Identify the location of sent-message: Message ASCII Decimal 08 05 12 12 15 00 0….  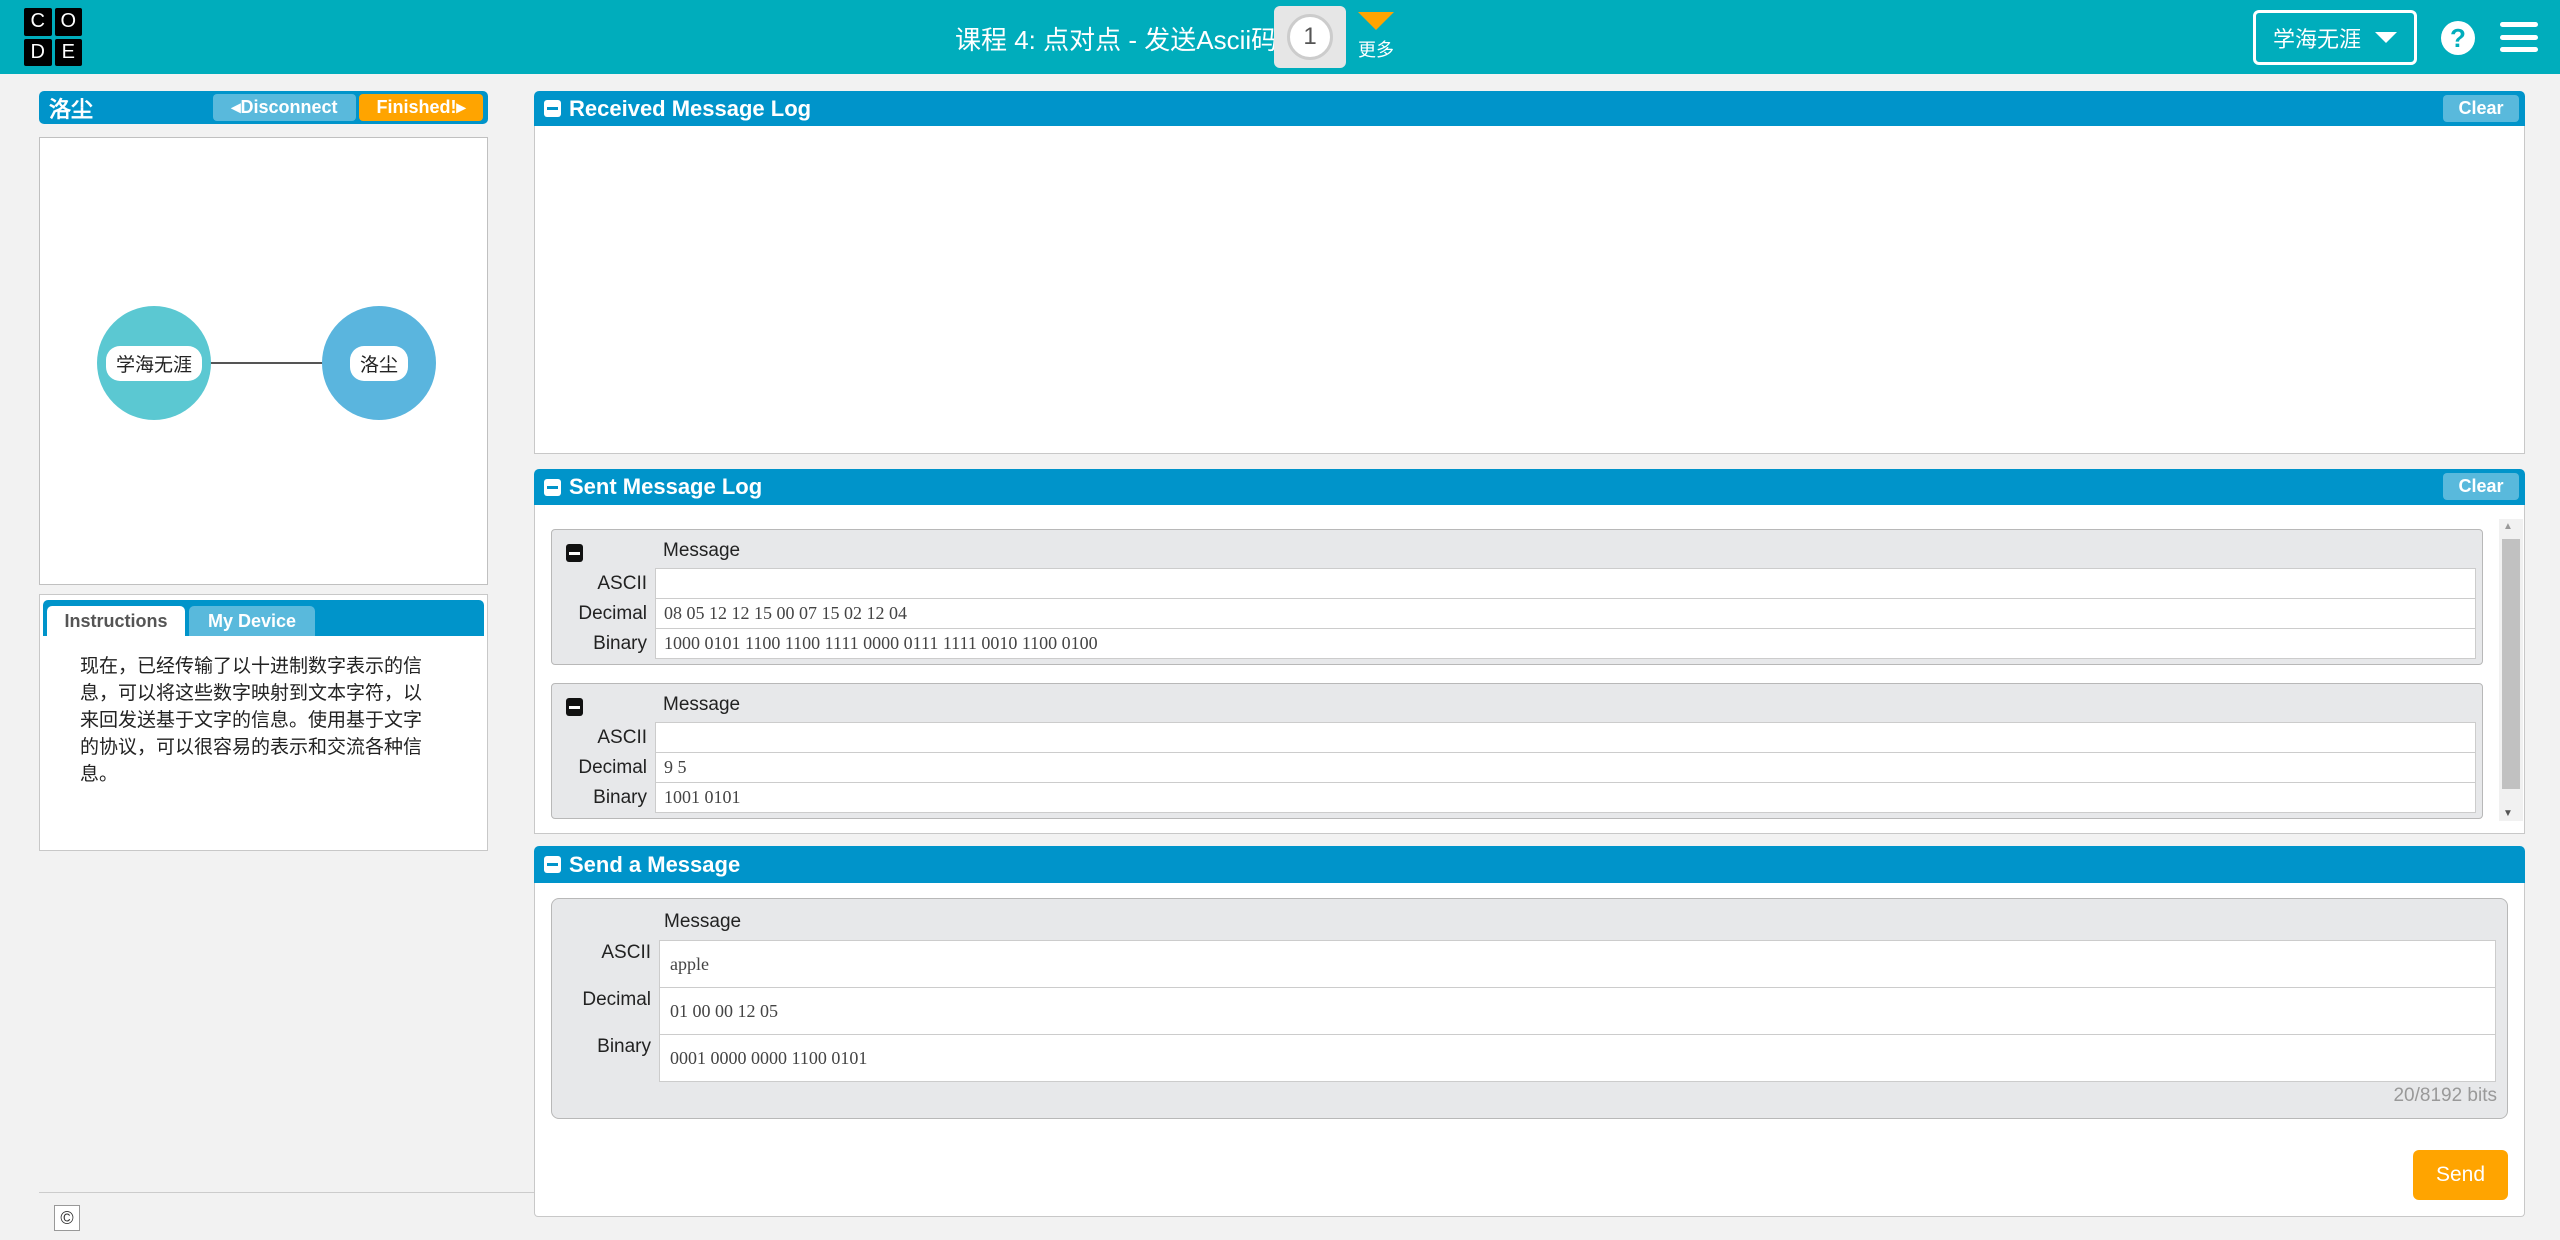
(1517, 597).